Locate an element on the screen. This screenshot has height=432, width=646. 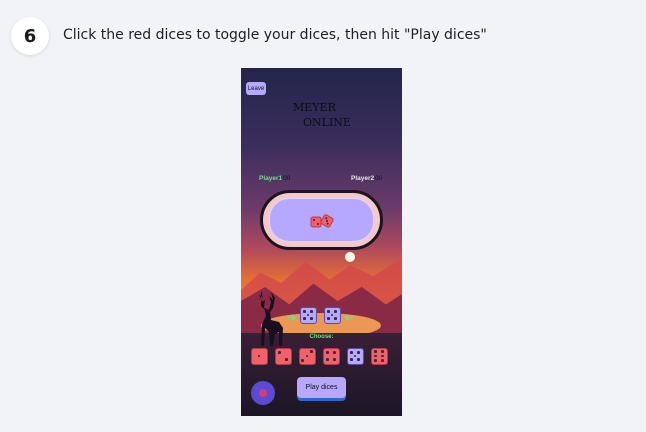
choose-label: Choose: is located at coordinates (321, 337).